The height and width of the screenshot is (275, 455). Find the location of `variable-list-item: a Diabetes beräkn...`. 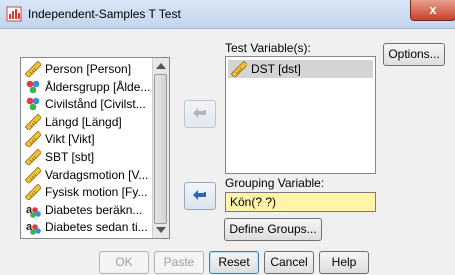

variable-list-item: a Diabetes beräkn... is located at coordinates (89, 210).